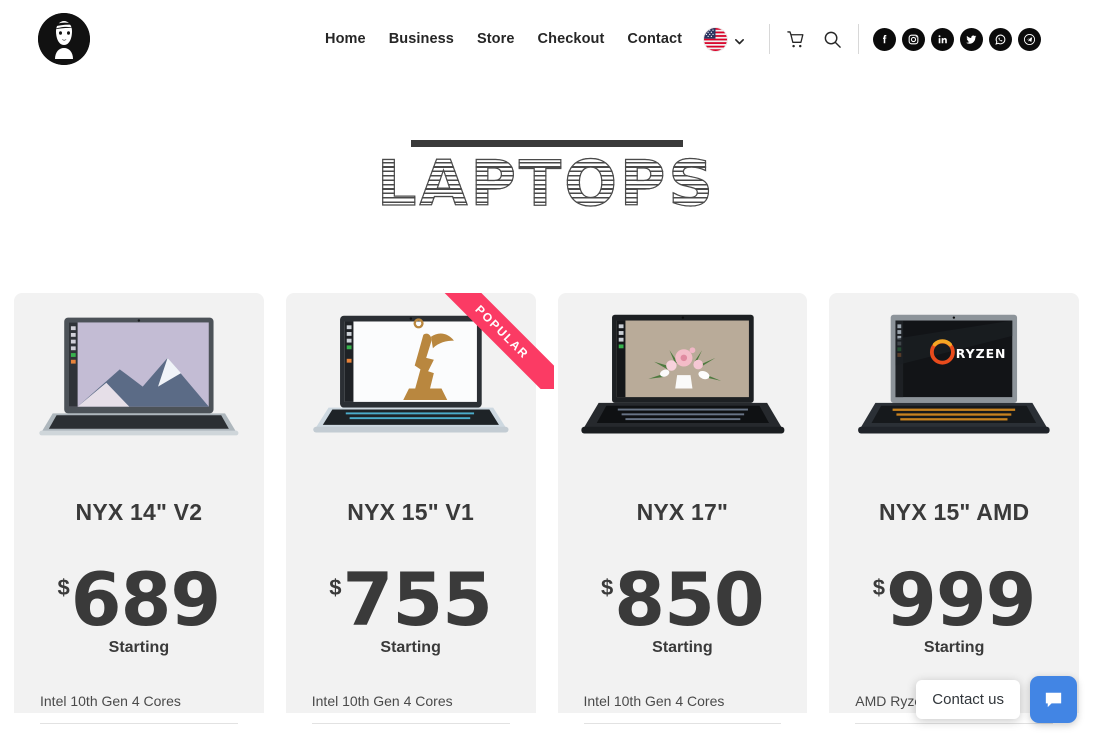 The height and width of the screenshot is (739, 1093). I want to click on nav-link-home: Home, so click(345, 39).